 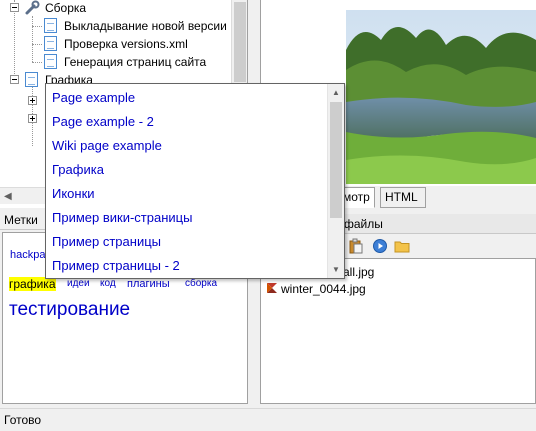 What do you see at coordinates (272, 288) in the screenshot?
I see `image-file-icon` at bounding box center [272, 288].